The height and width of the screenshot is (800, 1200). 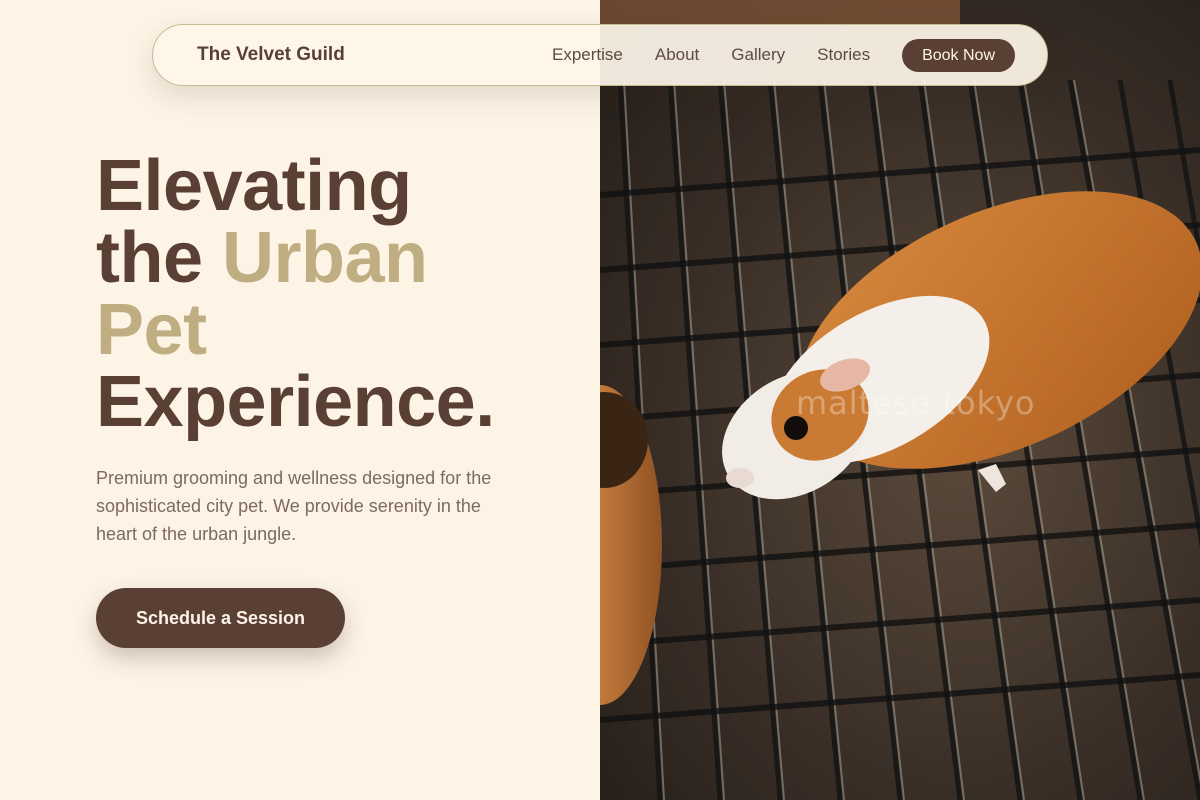 I want to click on hero-title-pet: Pet, so click(x=151, y=330).